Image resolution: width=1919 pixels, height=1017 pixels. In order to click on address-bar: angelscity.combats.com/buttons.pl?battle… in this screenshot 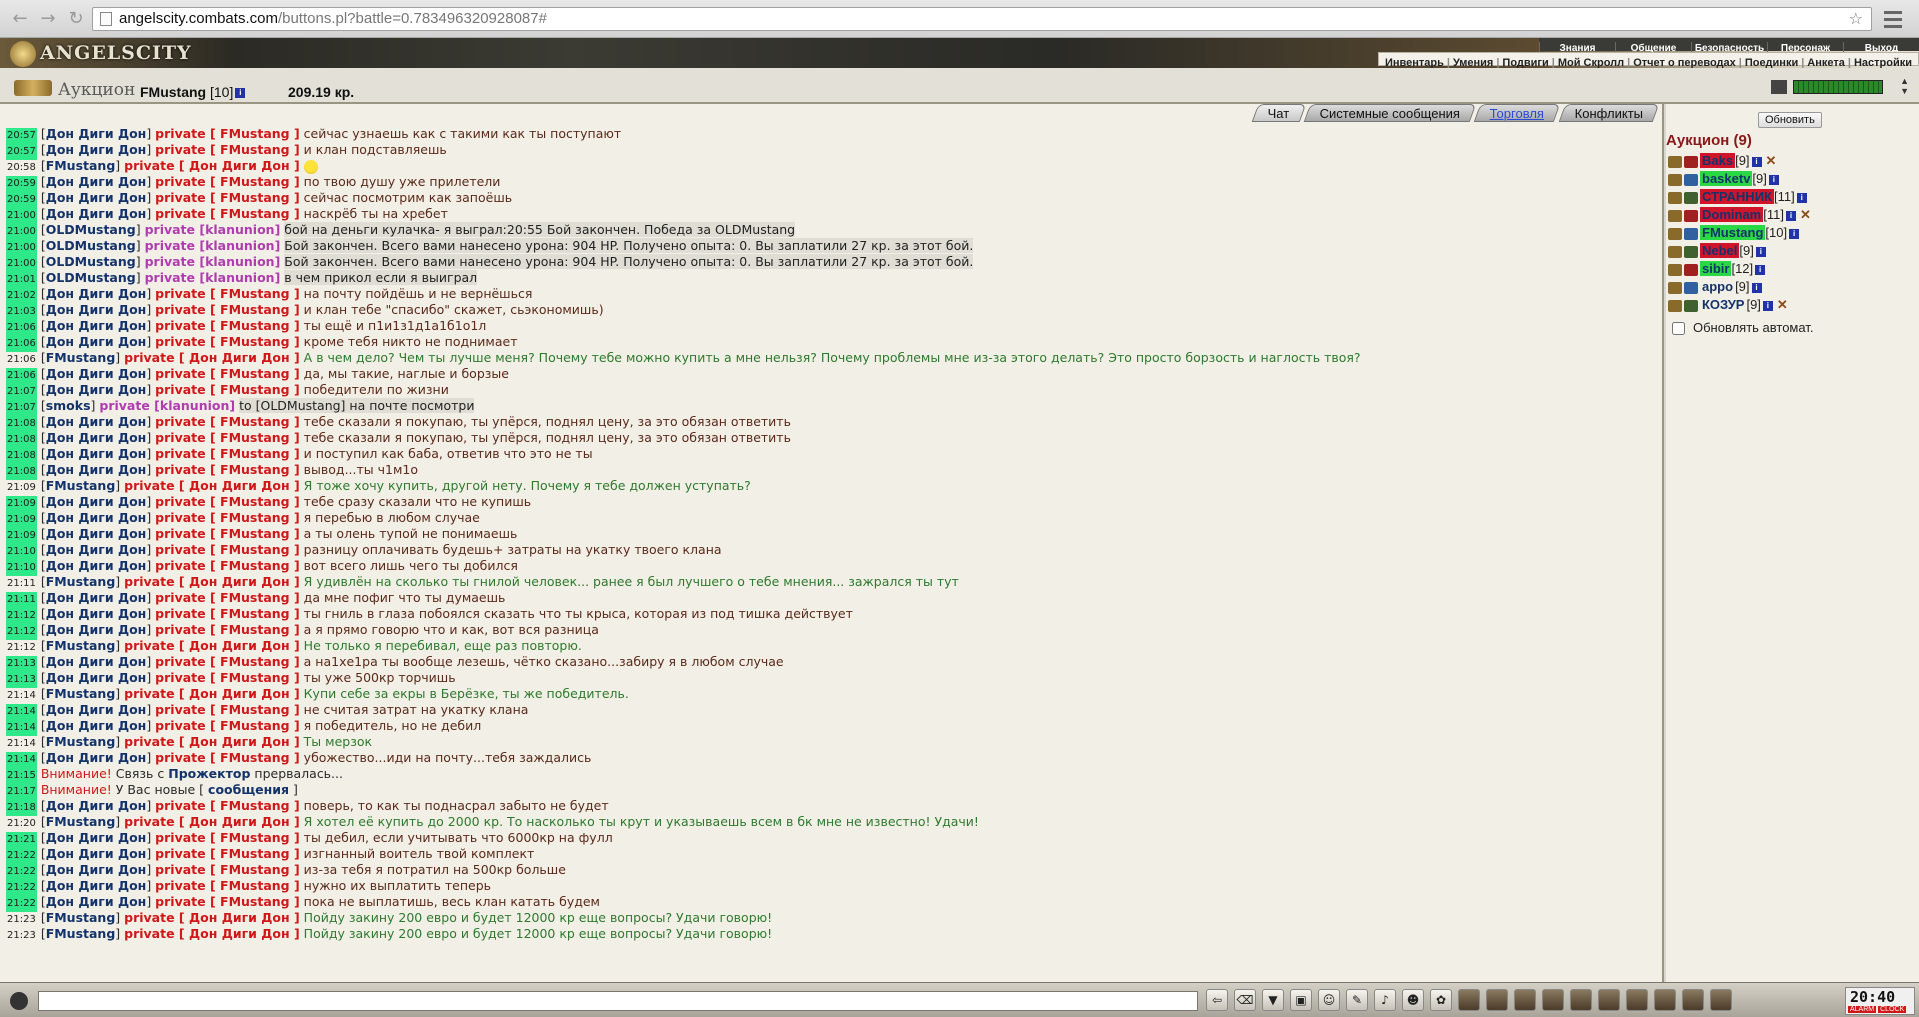, I will do `click(982, 19)`.